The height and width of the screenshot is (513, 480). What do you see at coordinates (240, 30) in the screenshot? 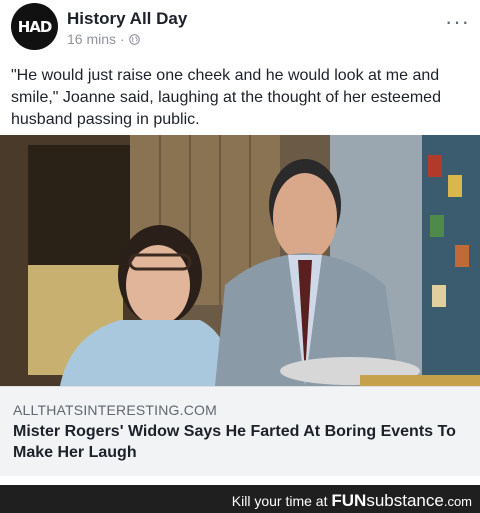
I see `post-header: HAD History All Day 16 mins · ···` at bounding box center [240, 30].